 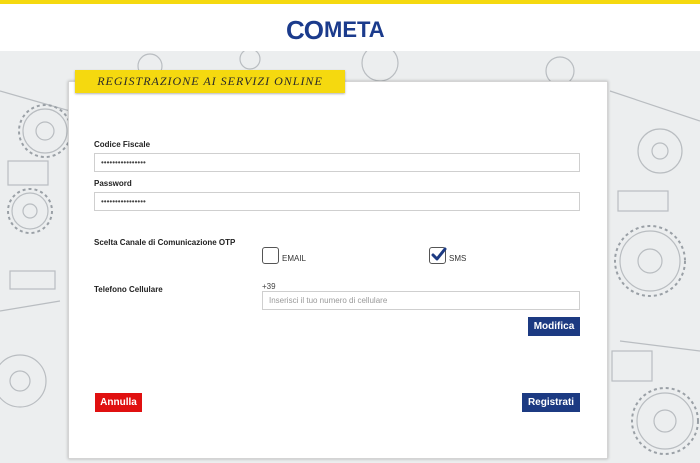 What do you see at coordinates (554, 326) in the screenshot?
I see `modify-button: Modifica` at bounding box center [554, 326].